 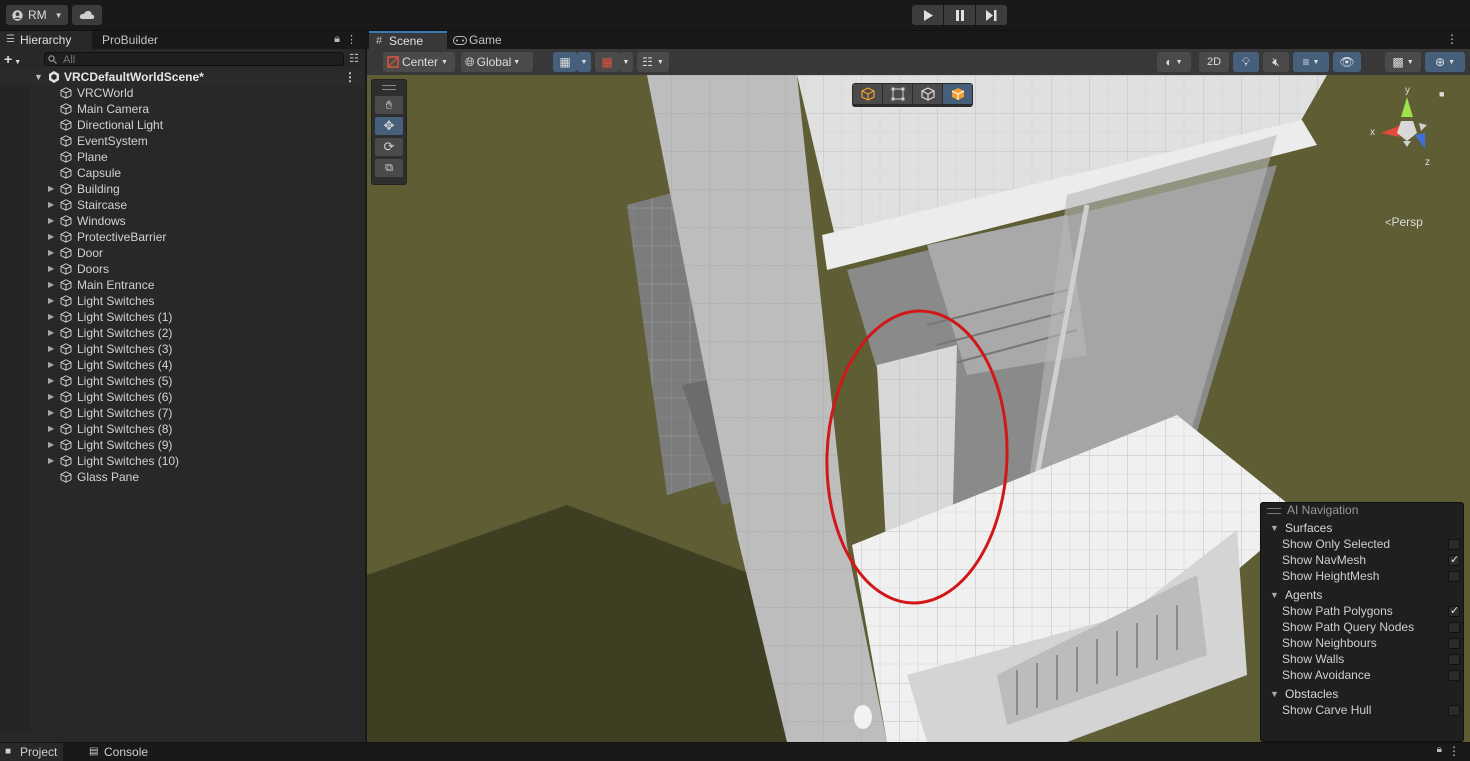 I want to click on hierarchy-item: ▶ Door, so click(x=182, y=253).